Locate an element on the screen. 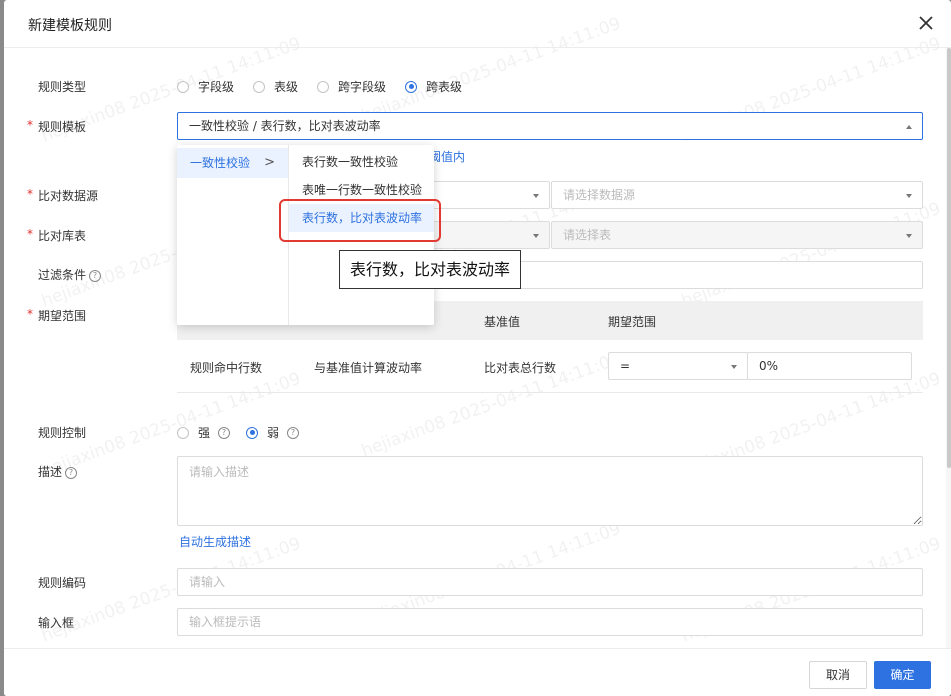 The image size is (951, 696). rule-control-radio-group: 强 ? 弱 ? is located at coordinates (247, 432).